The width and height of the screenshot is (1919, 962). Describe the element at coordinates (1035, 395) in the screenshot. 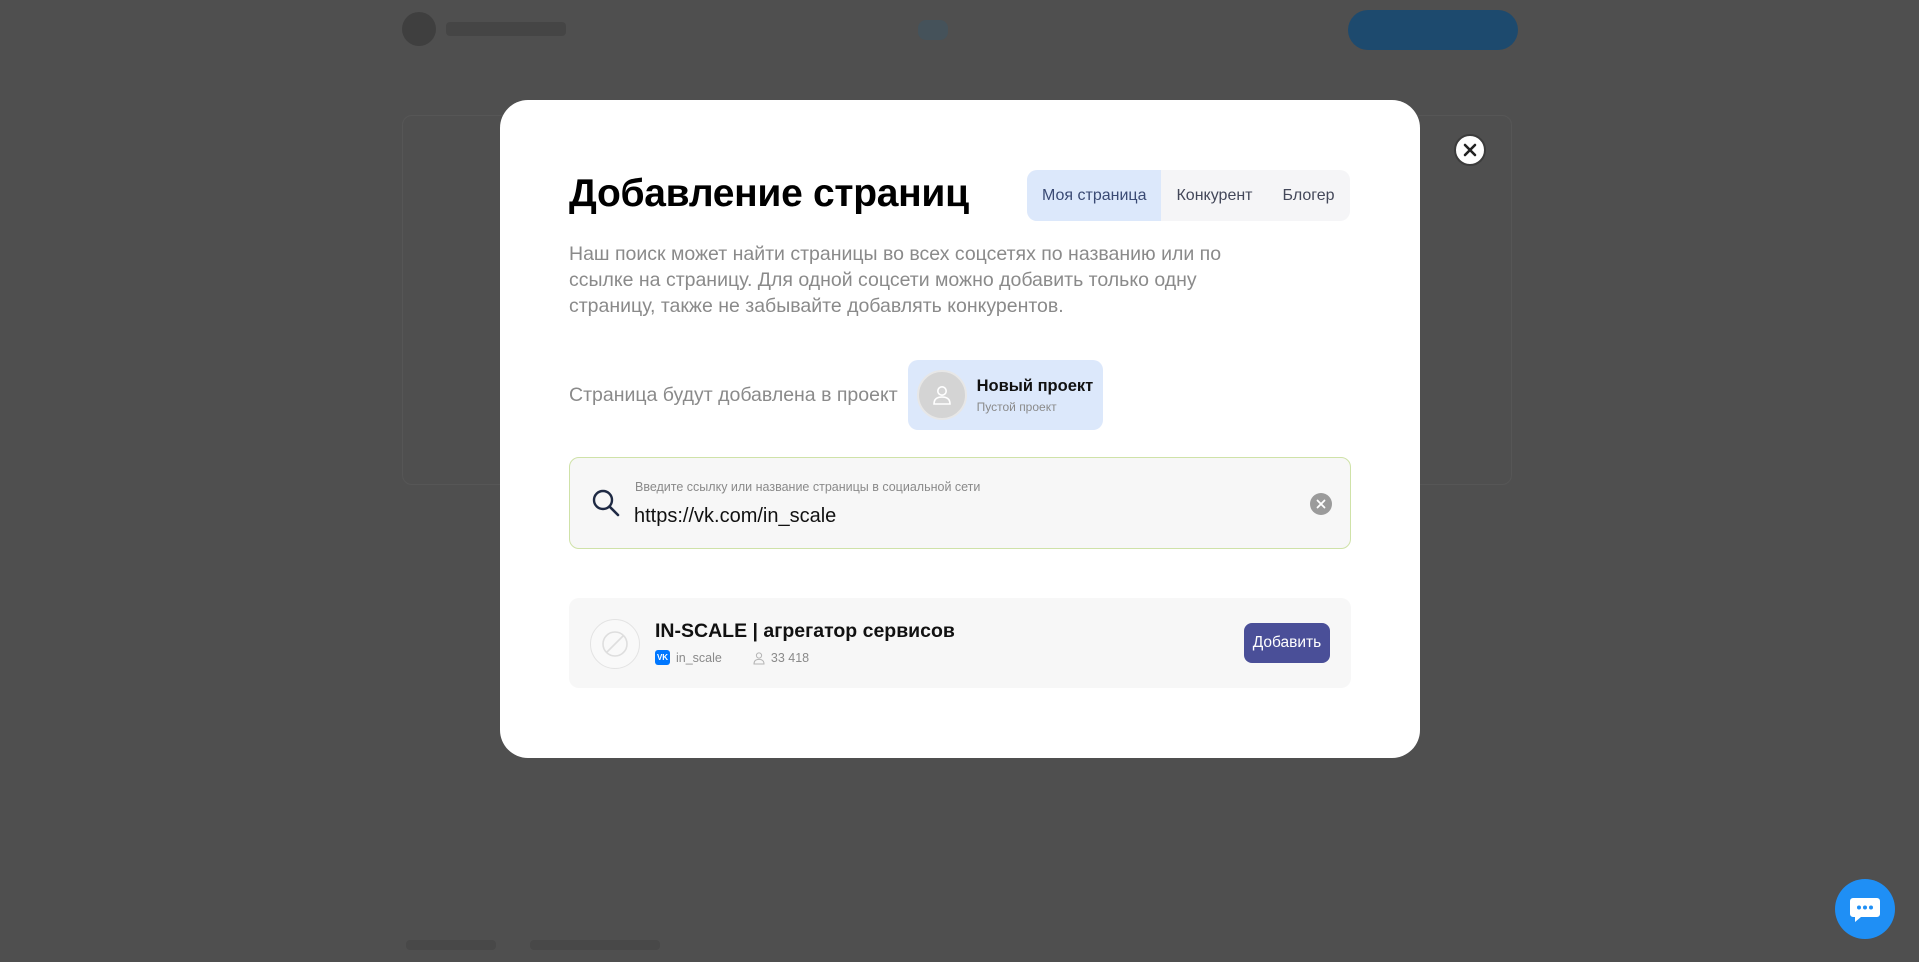

I see `project-info: Новый проект Пустой проект` at that location.